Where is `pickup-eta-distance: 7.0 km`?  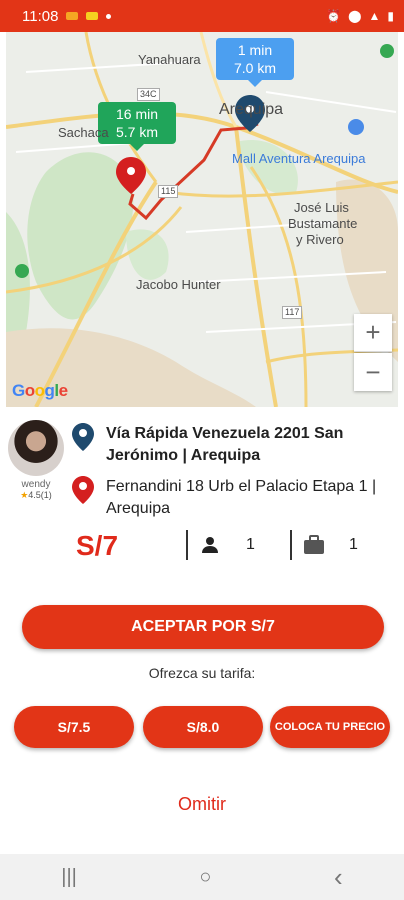
pickup-eta-distance: 7.0 km is located at coordinates (254, 68).